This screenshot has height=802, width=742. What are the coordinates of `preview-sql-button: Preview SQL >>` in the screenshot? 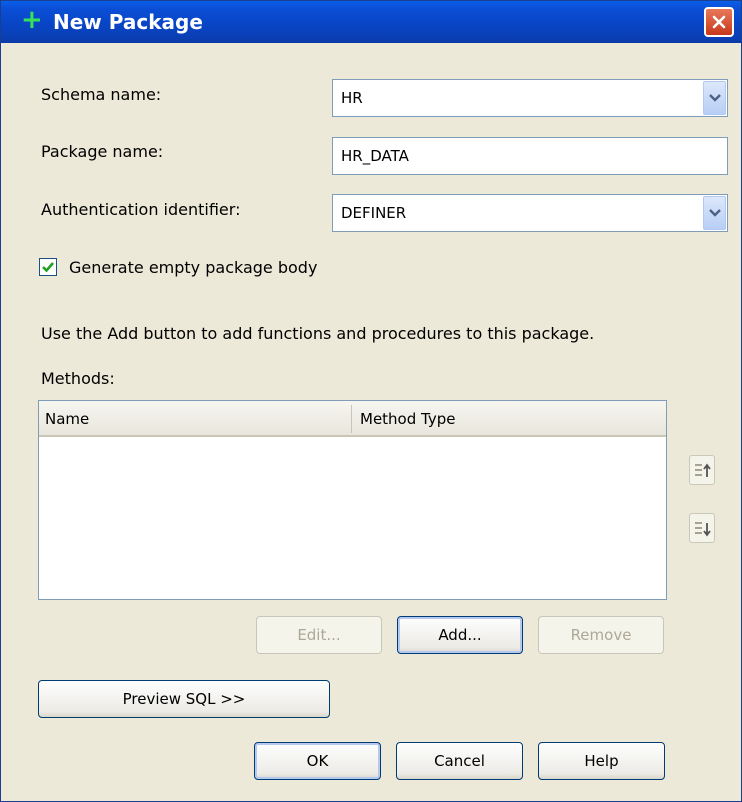 It's located at (184, 699).